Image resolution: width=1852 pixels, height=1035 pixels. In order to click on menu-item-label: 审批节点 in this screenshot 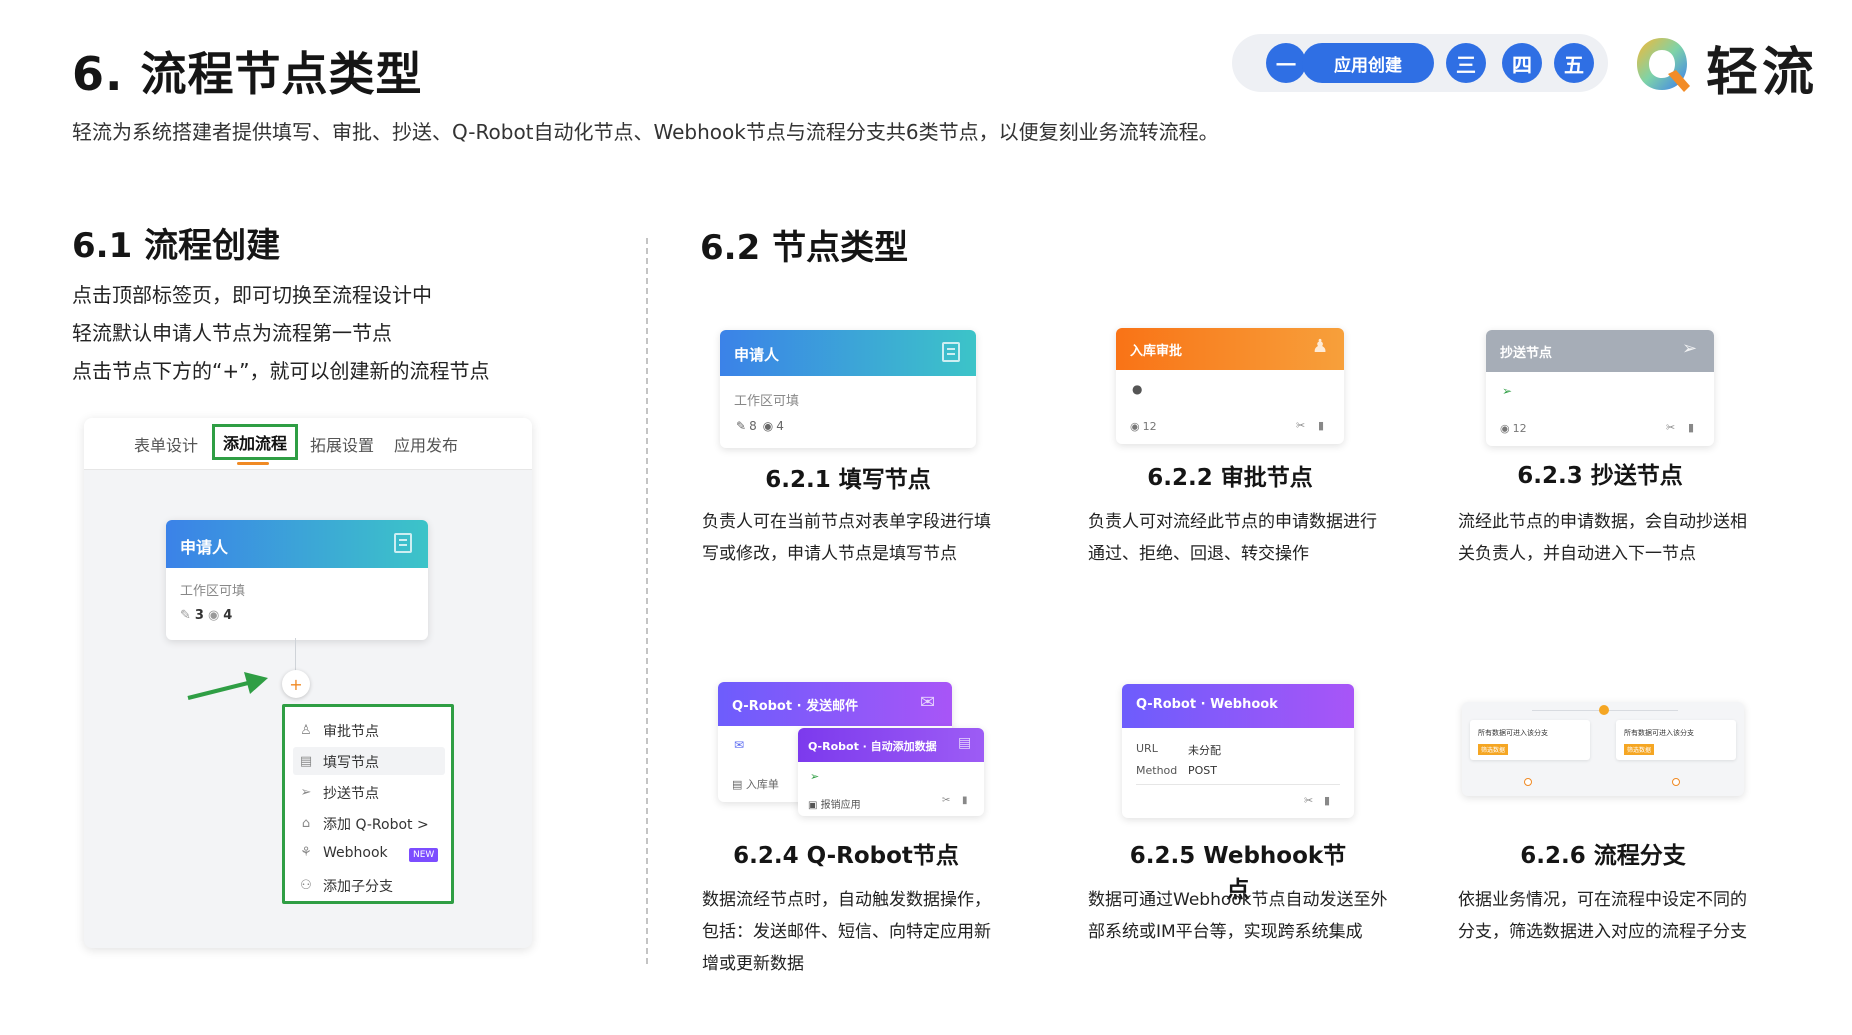, I will do `click(351, 732)`.